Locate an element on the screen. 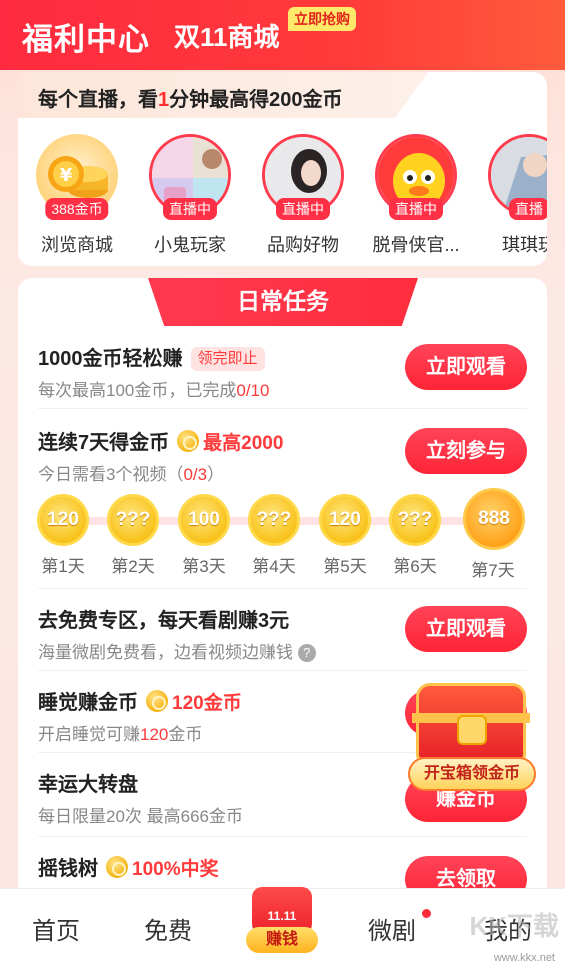 The height and width of the screenshot is (966, 565). nav-earn-tag: 11.11 is located at coordinates (282, 916).